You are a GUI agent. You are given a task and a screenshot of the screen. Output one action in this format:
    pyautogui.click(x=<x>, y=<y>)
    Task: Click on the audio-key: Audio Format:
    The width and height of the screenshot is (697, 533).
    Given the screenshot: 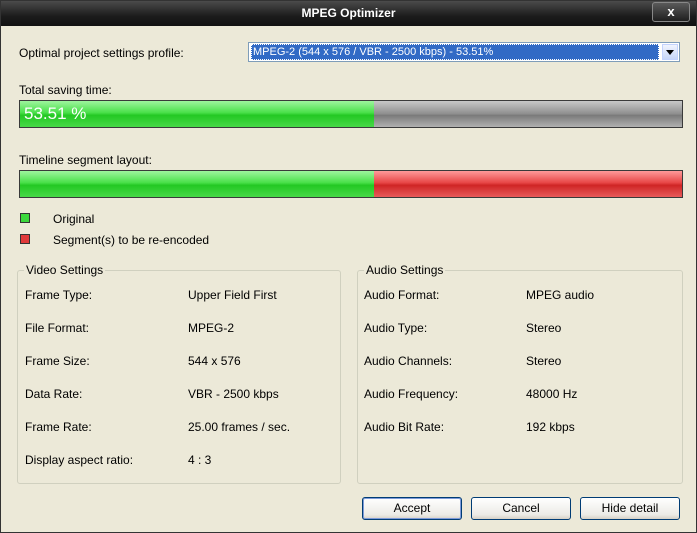 What is the action you would take?
    pyautogui.click(x=402, y=295)
    